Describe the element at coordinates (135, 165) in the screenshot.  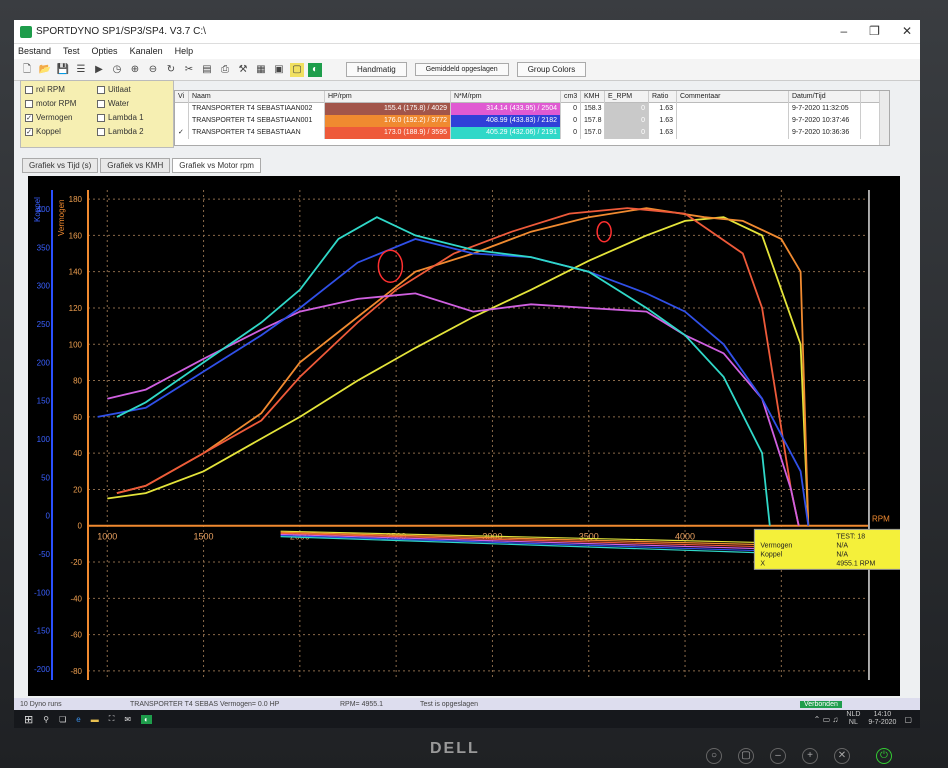
I see `tab-graph-kmh: Grafiek vs KMH` at that location.